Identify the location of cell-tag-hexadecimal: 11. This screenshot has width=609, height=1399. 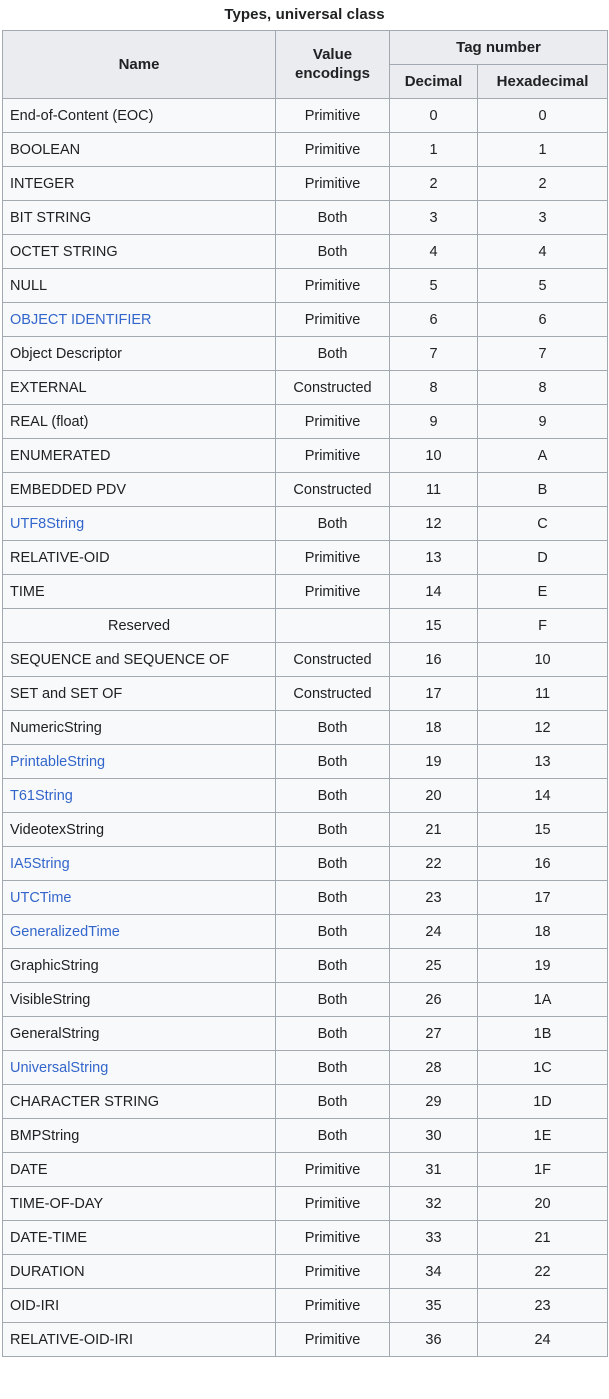
(542, 693).